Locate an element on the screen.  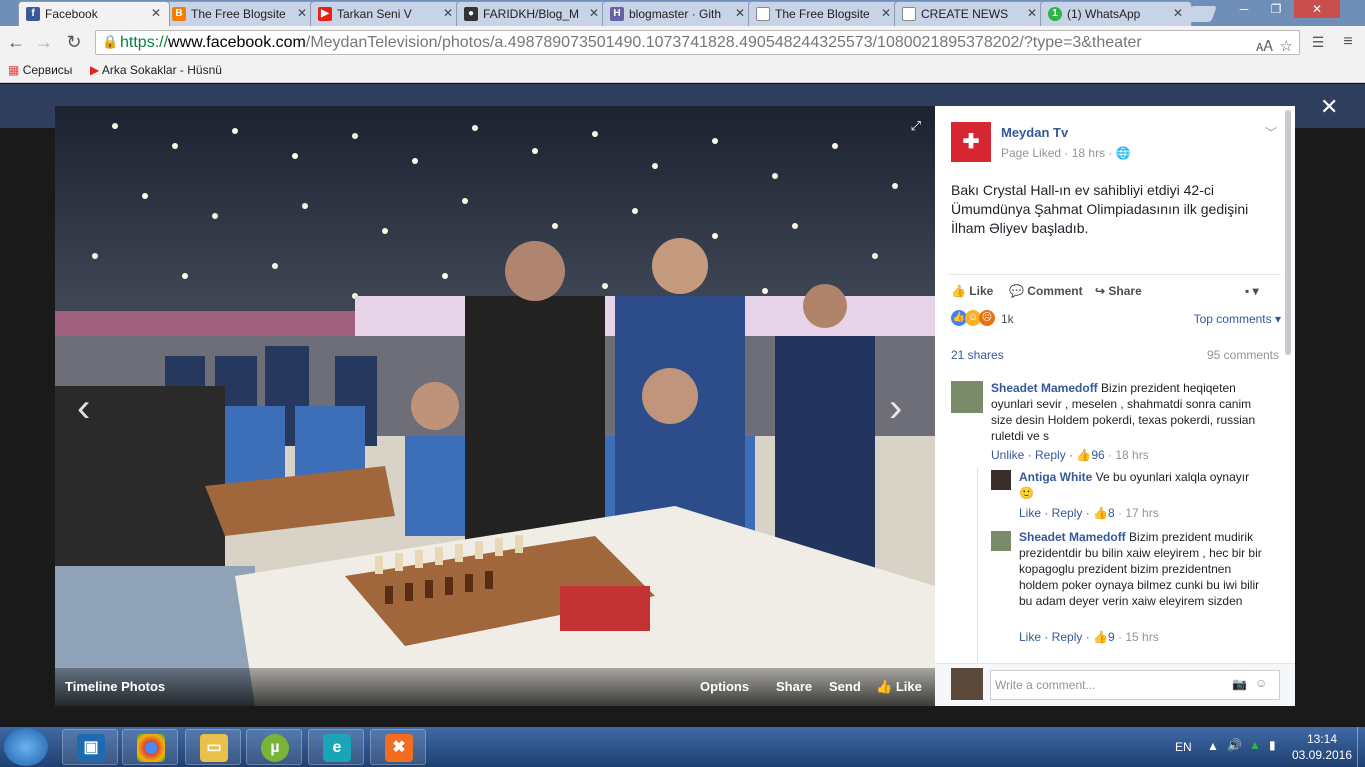
tray-arrow-icon: ▲ is located at coordinates (1213, 746).